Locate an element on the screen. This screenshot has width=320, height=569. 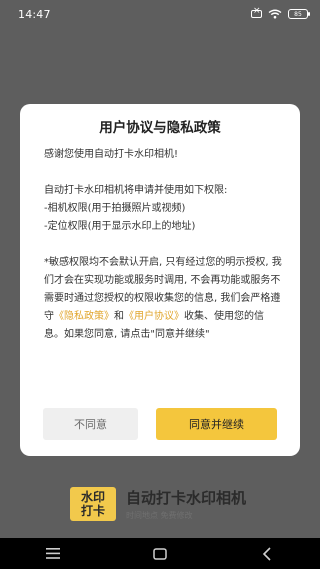
battery-icon: 85 is located at coordinates (299, 14).